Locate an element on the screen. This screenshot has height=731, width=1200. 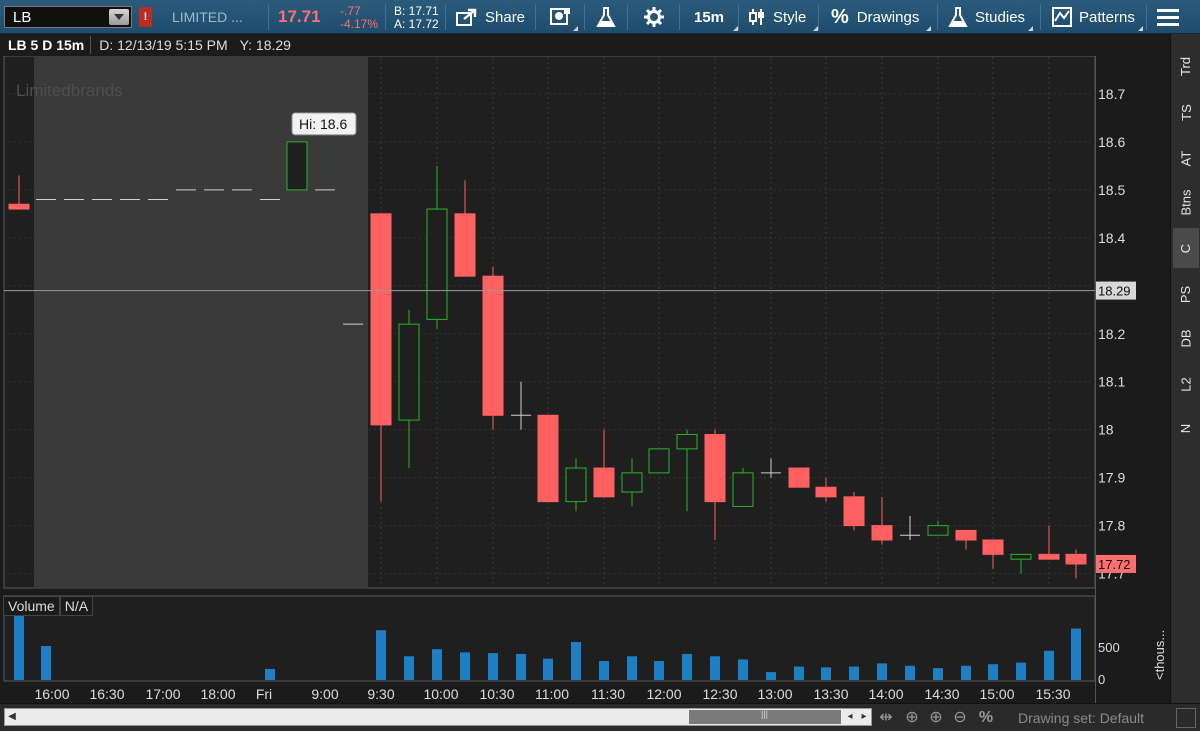
symbol-period-label: LB 5 D 15m is located at coordinates (48, 45).